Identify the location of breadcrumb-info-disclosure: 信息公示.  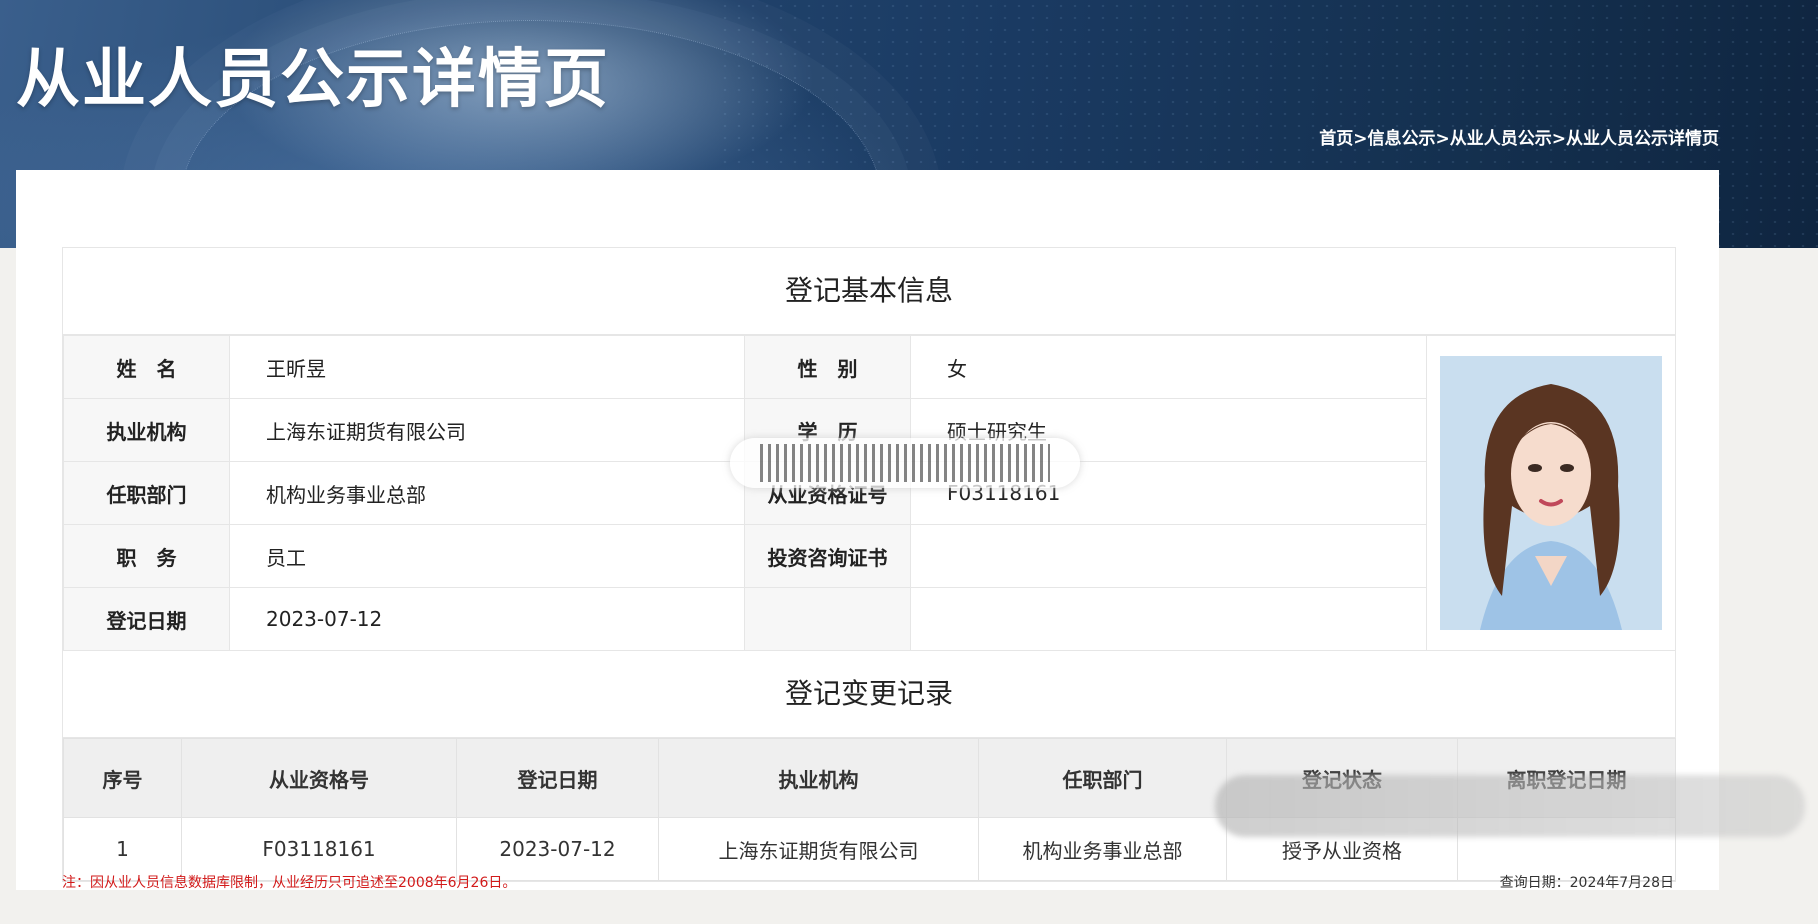
(1402, 139).